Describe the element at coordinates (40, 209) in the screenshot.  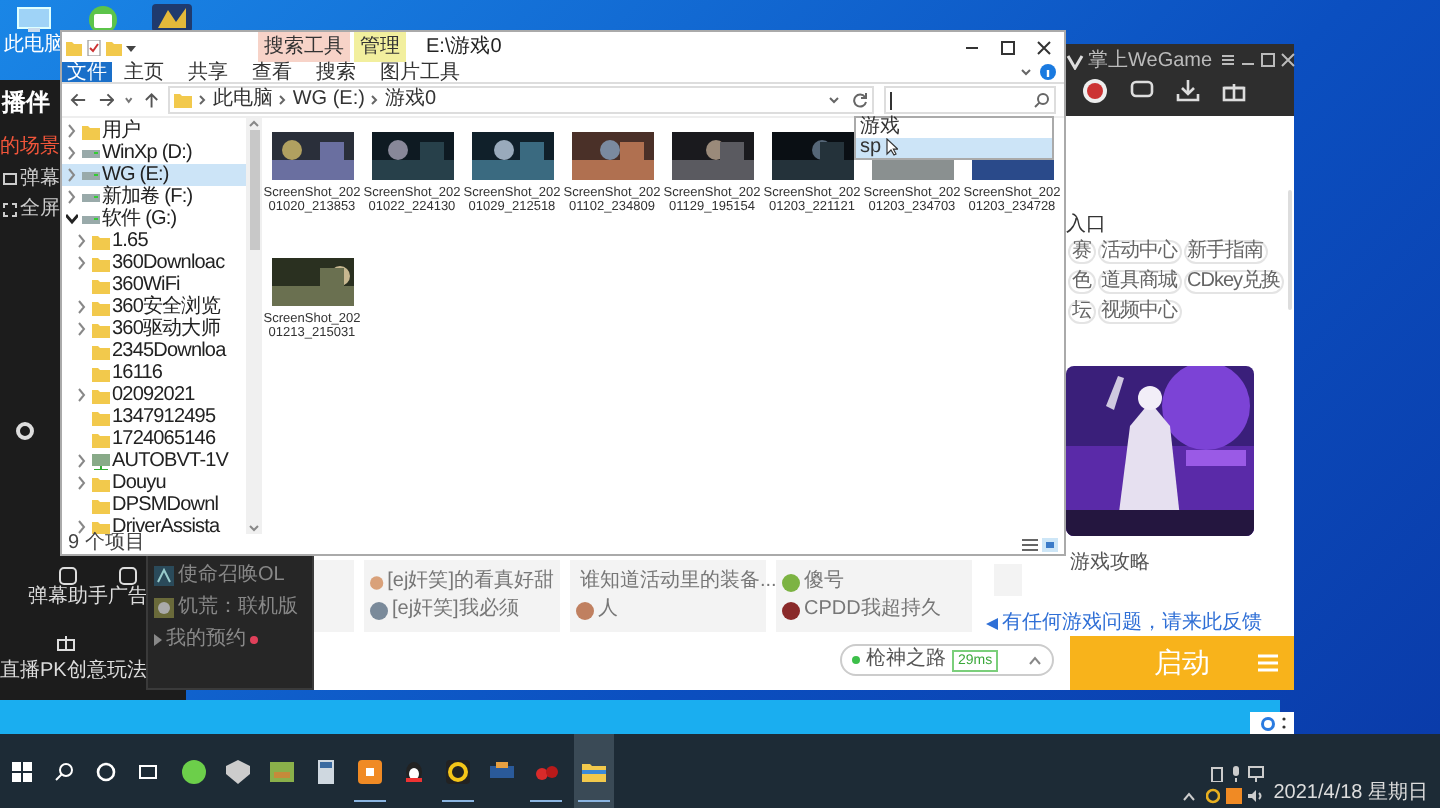
I see `menu-item: 全屏` at that location.